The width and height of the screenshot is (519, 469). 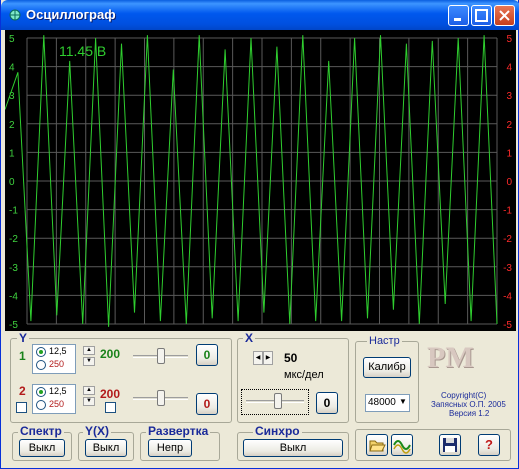 I want to click on ch2-range-12-5-radio, so click(x=41, y=392).